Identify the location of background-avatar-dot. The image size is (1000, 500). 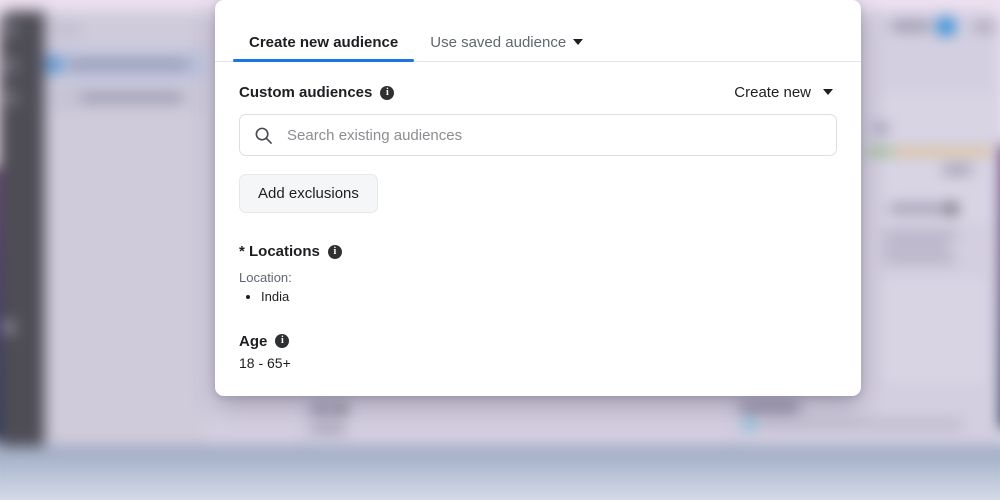
(750, 424).